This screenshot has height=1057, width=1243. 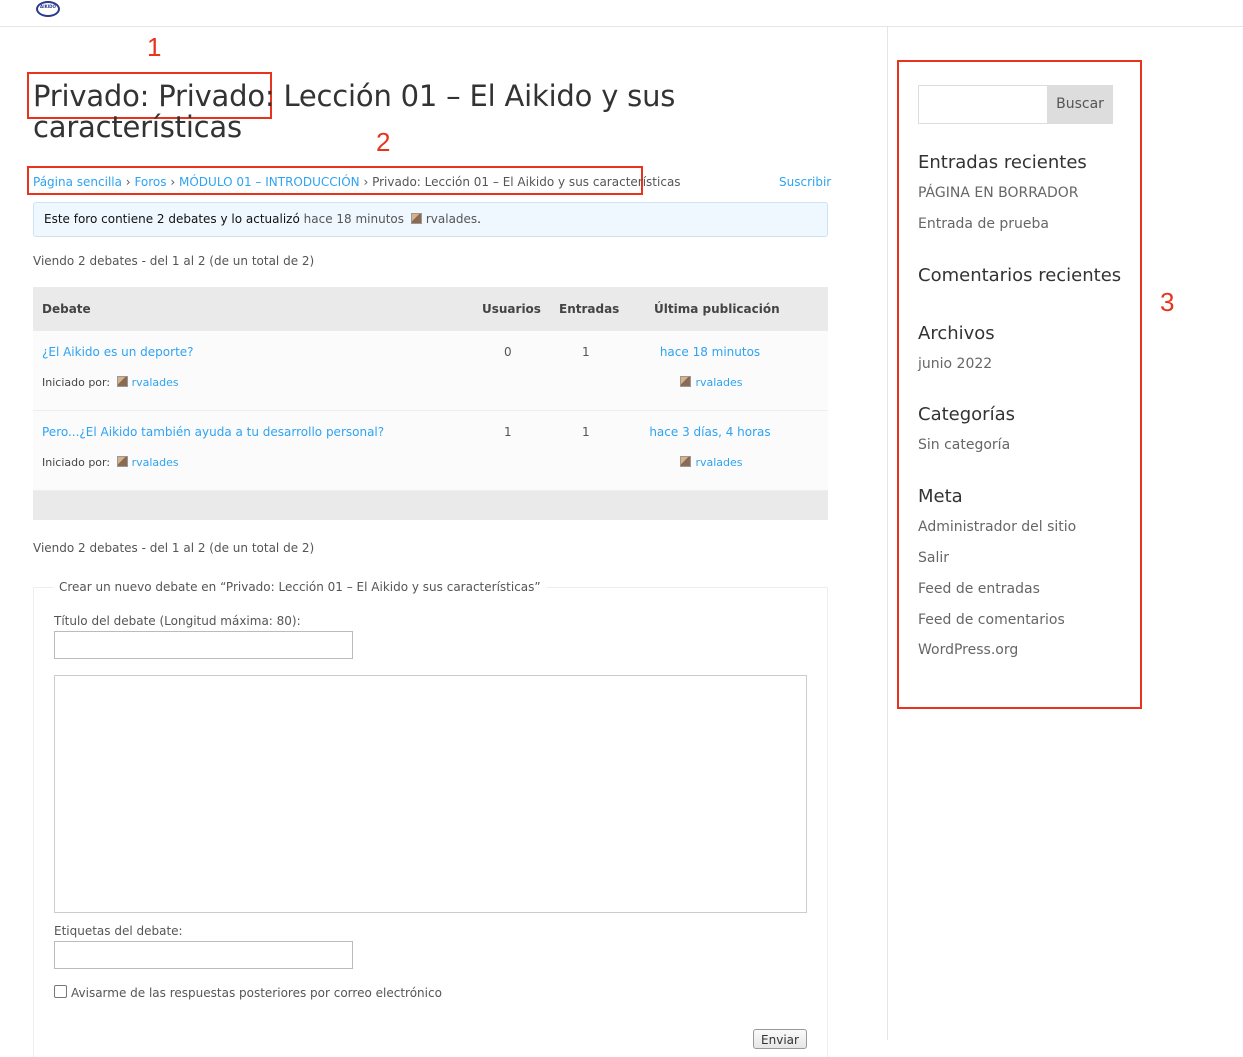 I want to click on annotation-number-3: 3, so click(x=1167, y=302).